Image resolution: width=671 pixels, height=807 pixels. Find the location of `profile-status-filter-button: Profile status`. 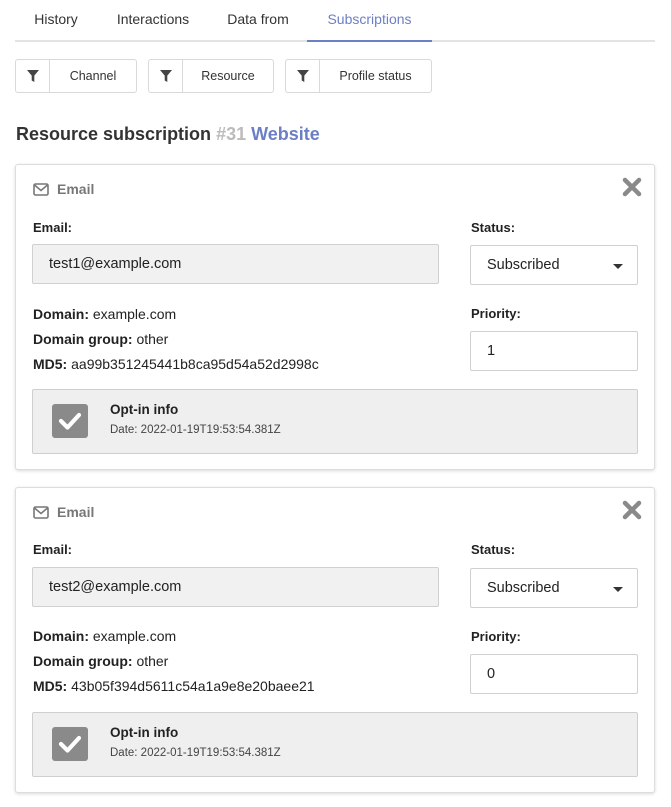

profile-status-filter-button: Profile status is located at coordinates (358, 76).